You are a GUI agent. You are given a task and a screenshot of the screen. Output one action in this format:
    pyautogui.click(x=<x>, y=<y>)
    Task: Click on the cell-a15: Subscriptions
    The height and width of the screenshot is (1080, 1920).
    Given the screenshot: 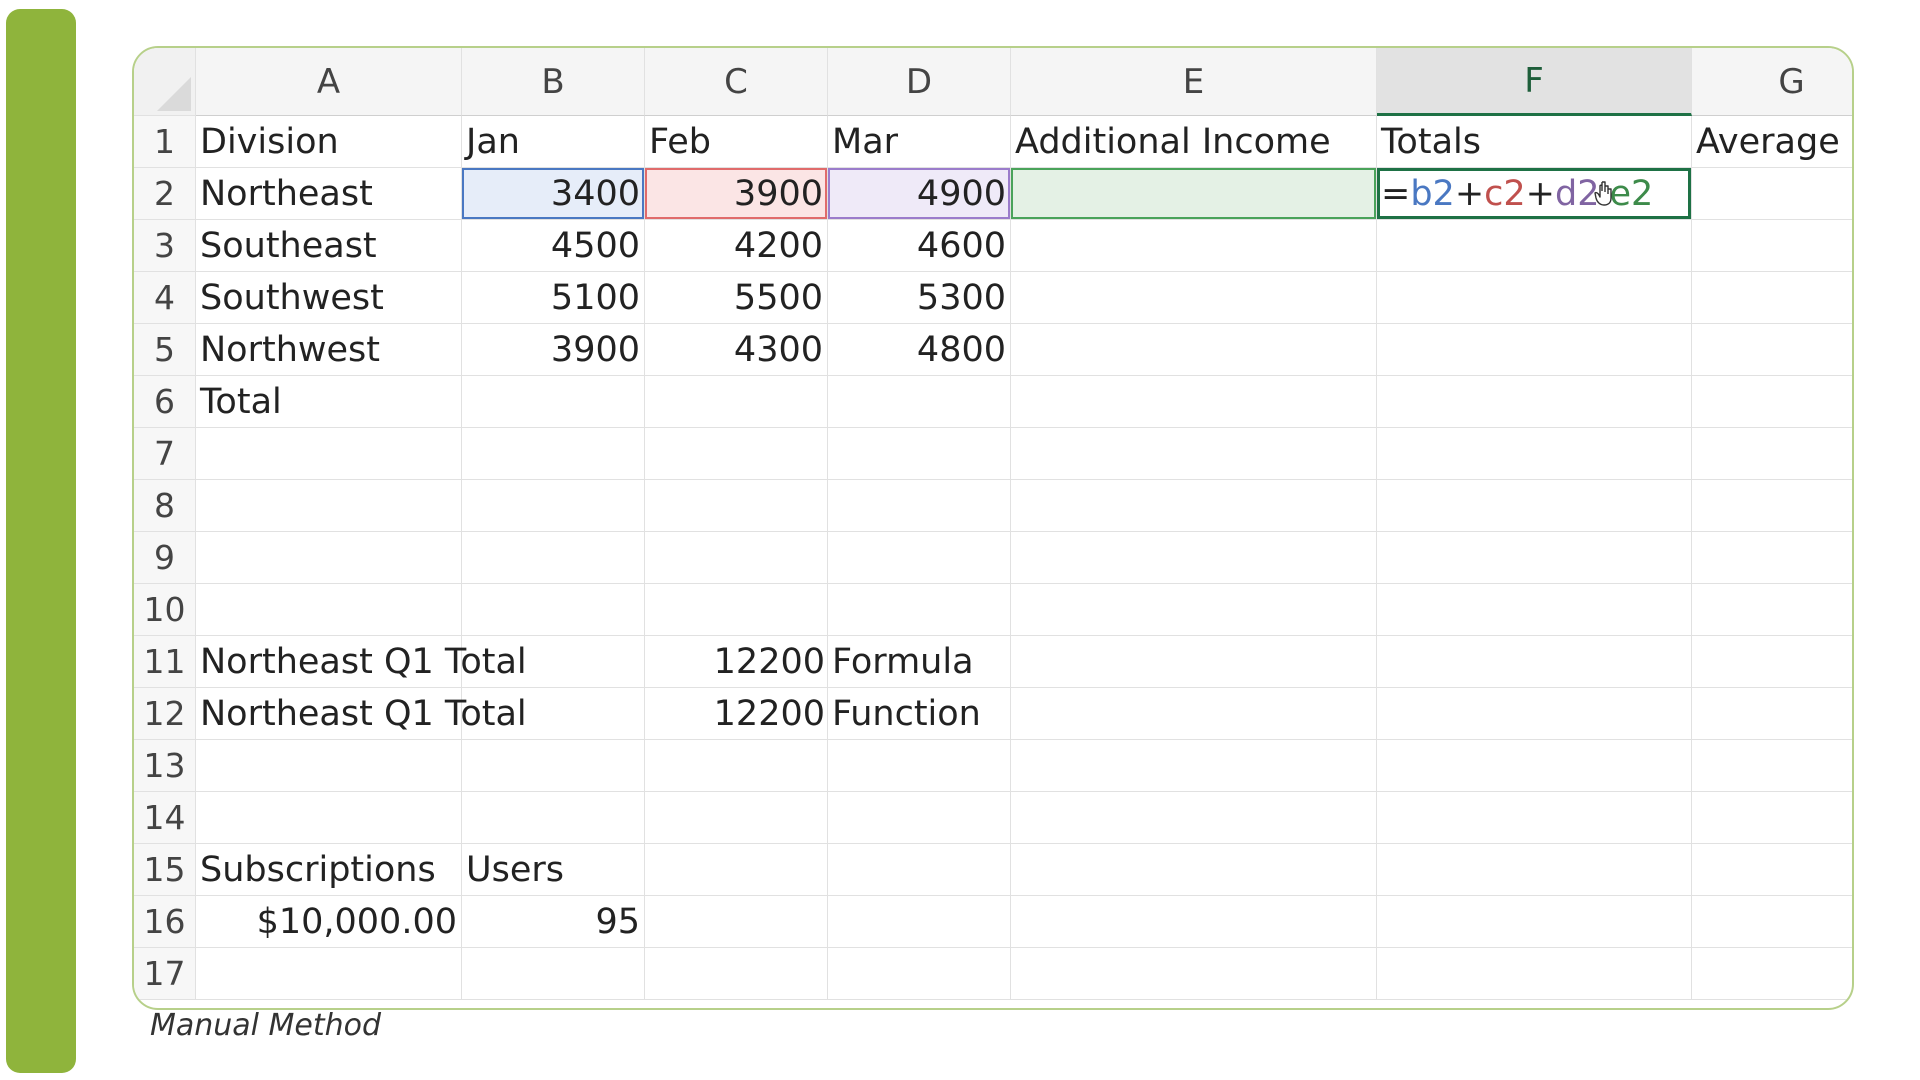 What is the action you would take?
    pyautogui.click(x=329, y=870)
    